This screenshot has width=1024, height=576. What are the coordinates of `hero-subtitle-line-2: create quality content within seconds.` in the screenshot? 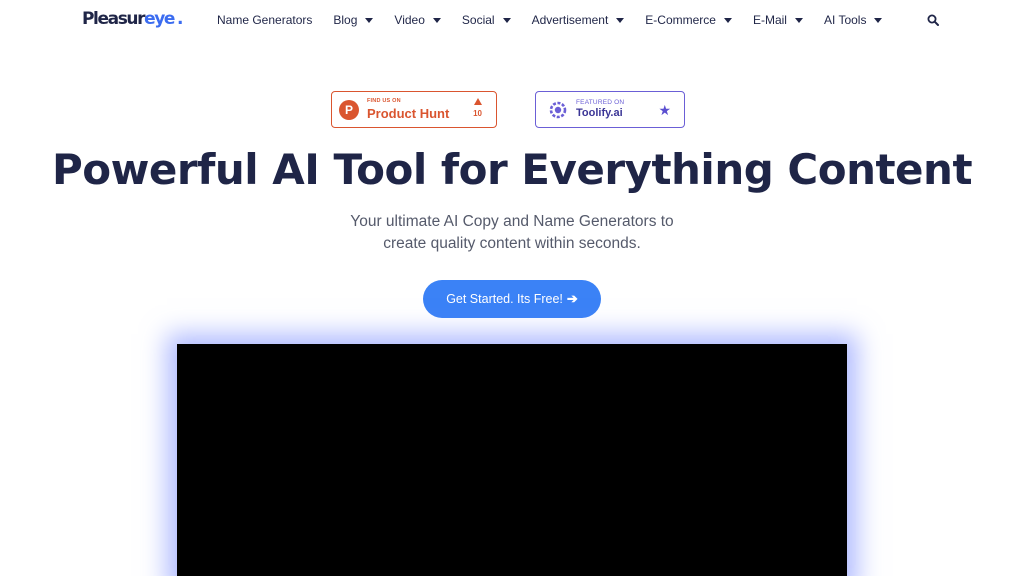 It's located at (512, 243).